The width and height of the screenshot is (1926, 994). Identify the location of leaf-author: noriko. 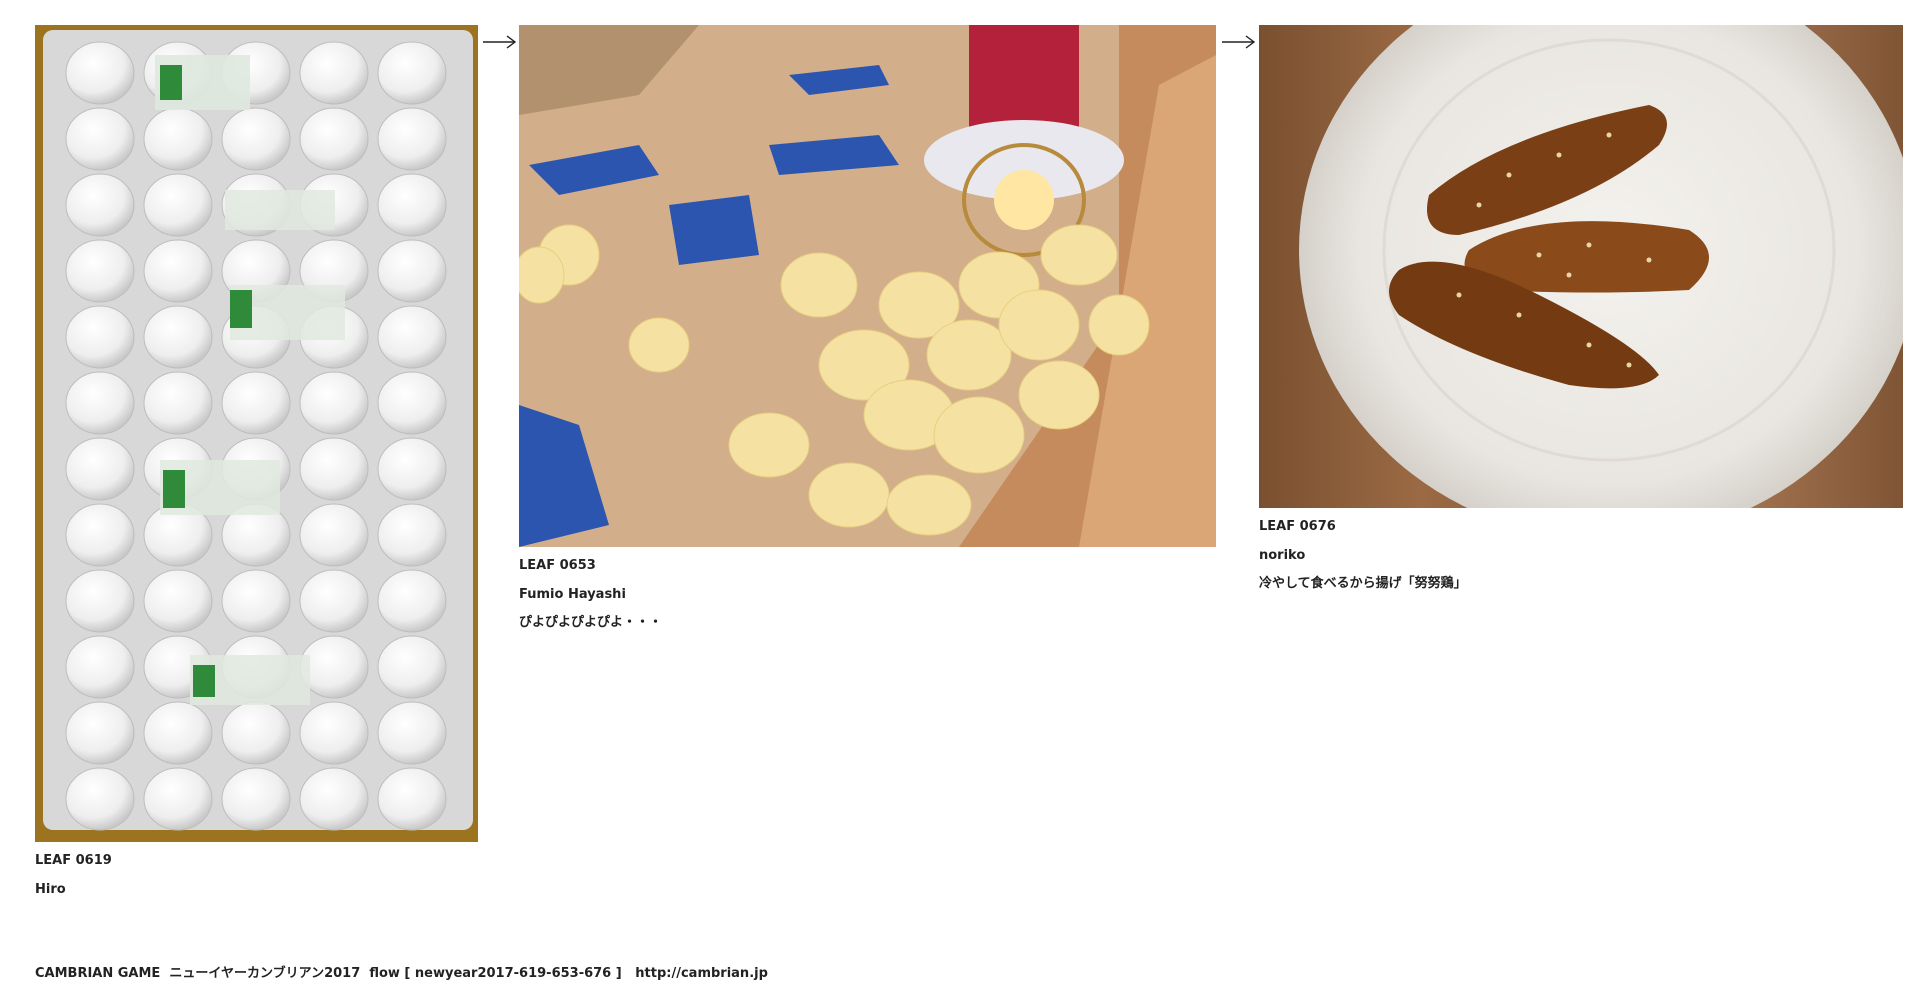
(1584, 556).